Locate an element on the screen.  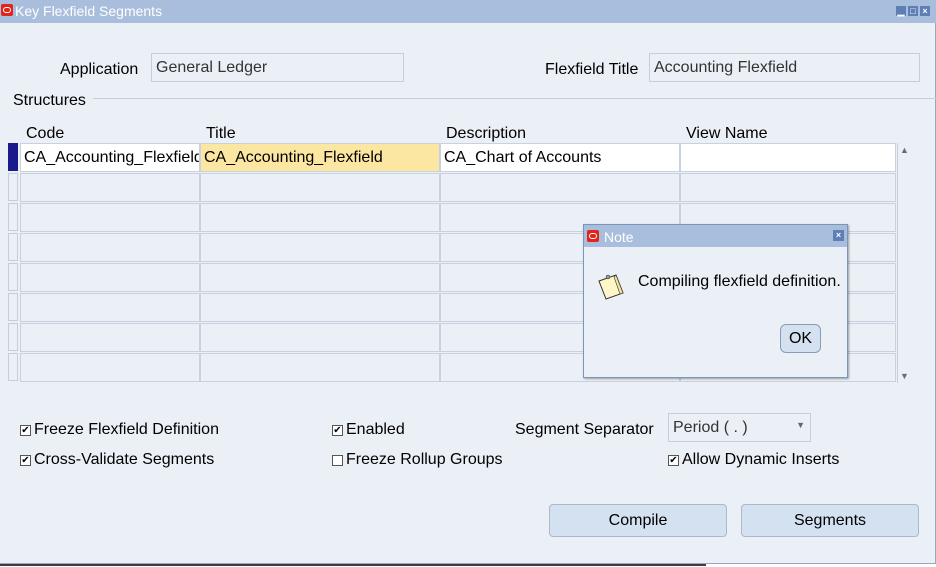
note-titlebar: Note × is located at coordinates (715, 236).